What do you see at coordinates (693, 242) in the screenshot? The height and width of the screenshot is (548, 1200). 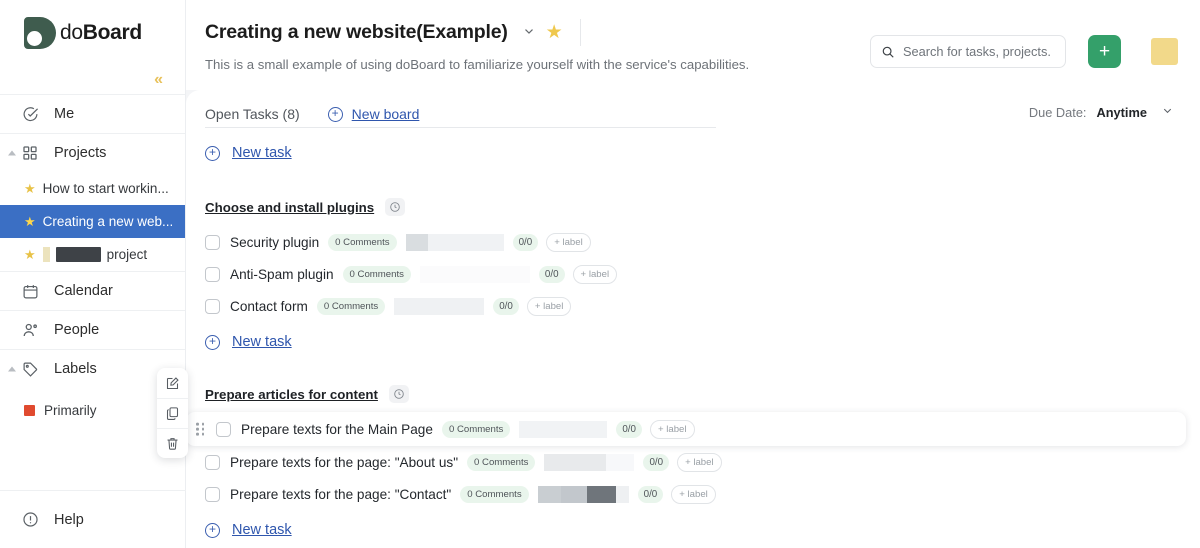 I see `table-row: Security plugin 0 Comments 0/0 + label` at bounding box center [693, 242].